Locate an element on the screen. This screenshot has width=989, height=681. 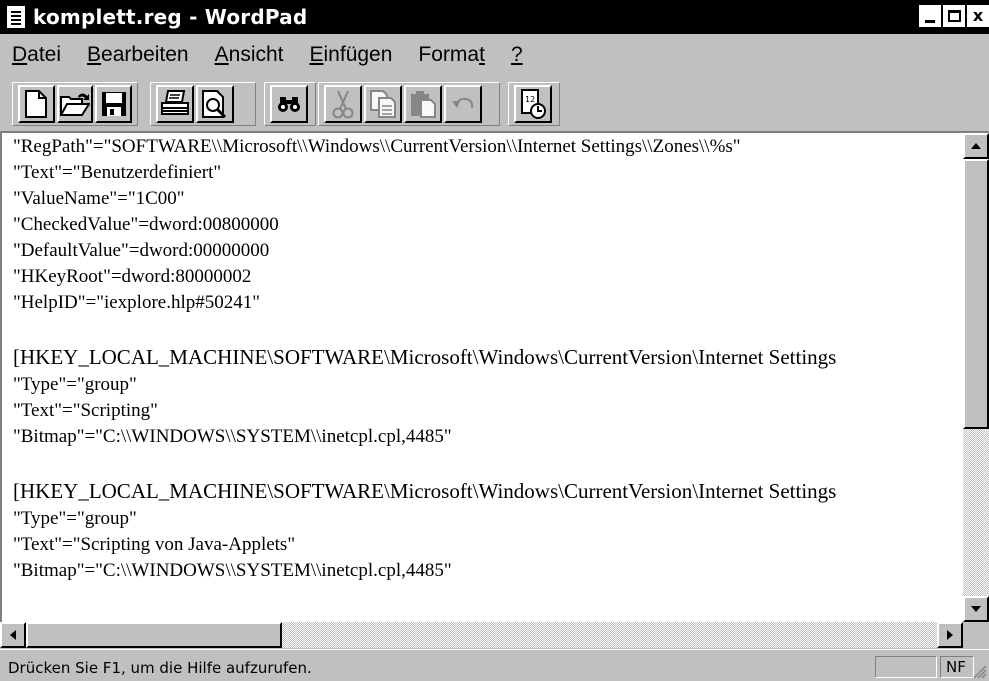
menu-format: Format is located at coordinates (451, 55).